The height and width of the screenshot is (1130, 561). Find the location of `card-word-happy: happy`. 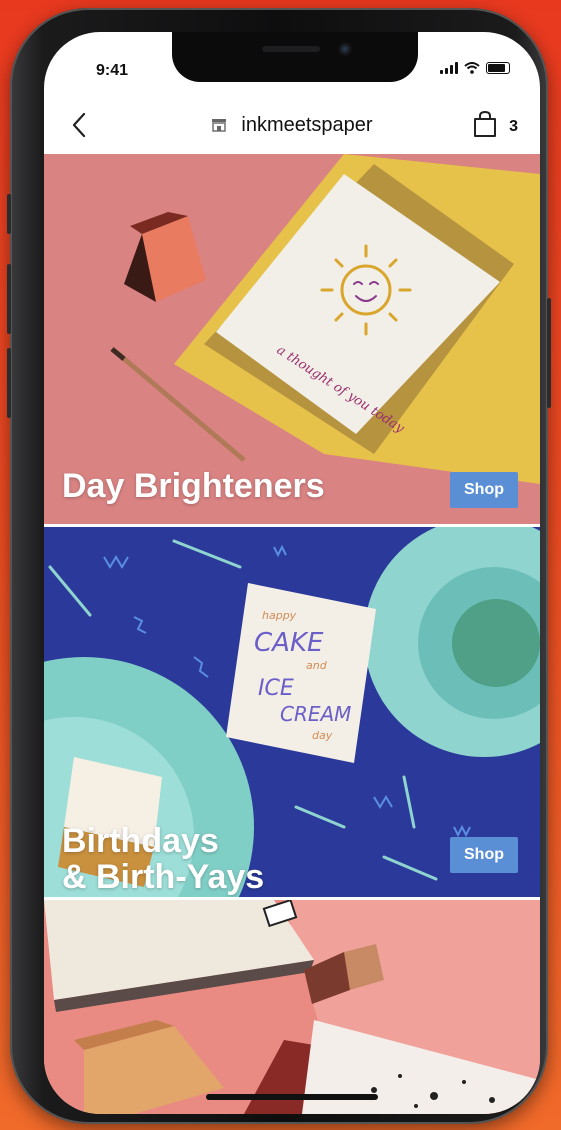

card-word-happy: happy is located at coordinates (279, 615).